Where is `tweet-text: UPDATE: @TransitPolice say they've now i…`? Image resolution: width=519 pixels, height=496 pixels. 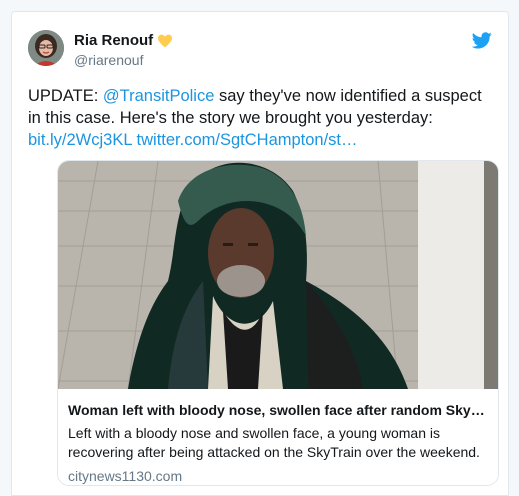 tweet-text: UPDATE: @TransitPolice say they've now i… is located at coordinates (263, 118).